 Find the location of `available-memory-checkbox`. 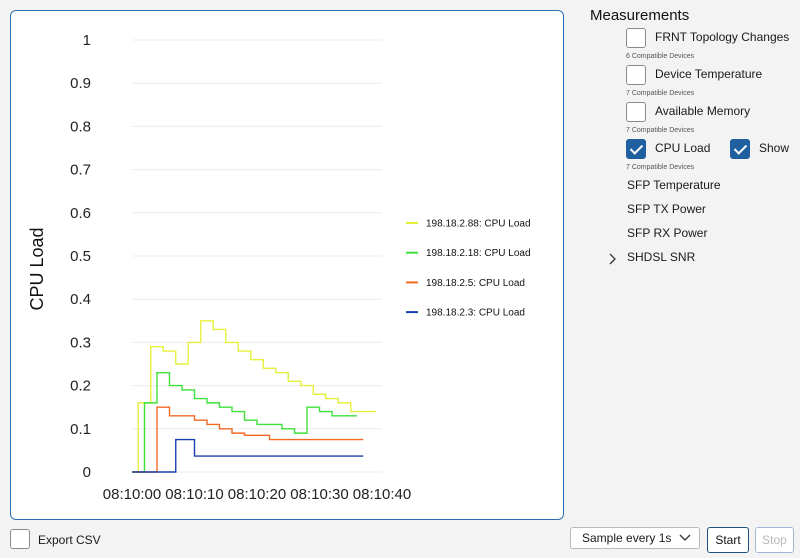

available-memory-checkbox is located at coordinates (636, 112).